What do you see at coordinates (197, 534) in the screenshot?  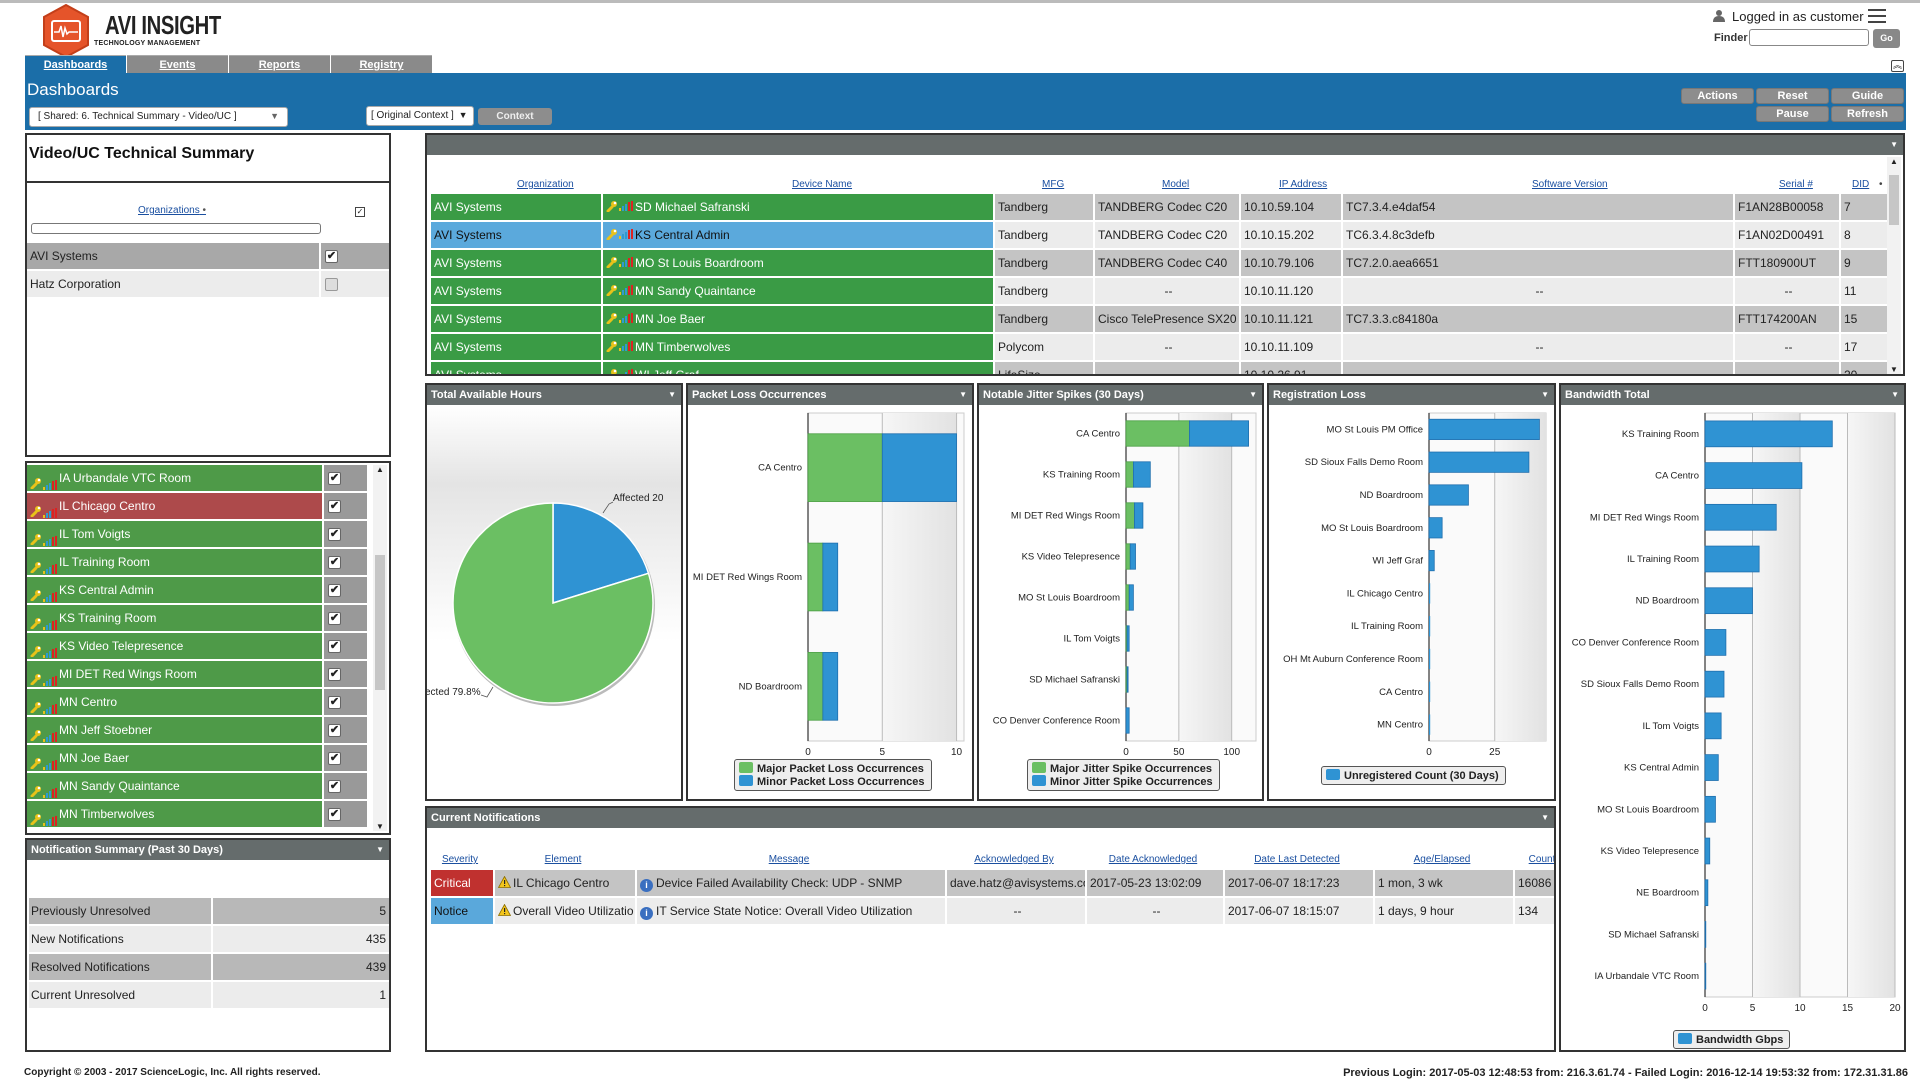 I see `device-list-item: IL Tom Voigts ✔` at bounding box center [197, 534].